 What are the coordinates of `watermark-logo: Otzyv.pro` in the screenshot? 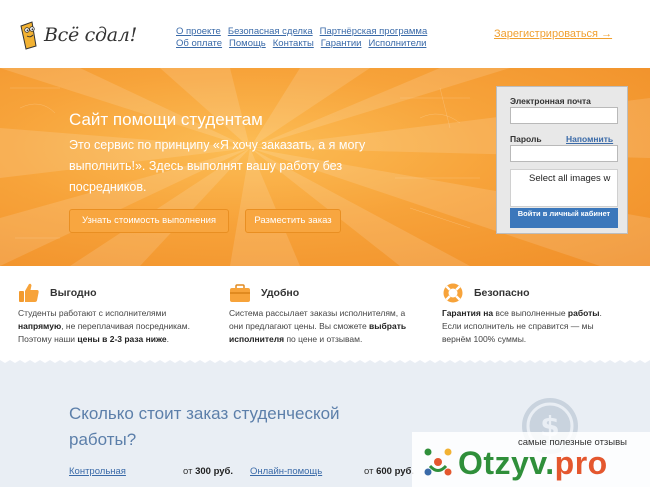 It's located at (533, 463).